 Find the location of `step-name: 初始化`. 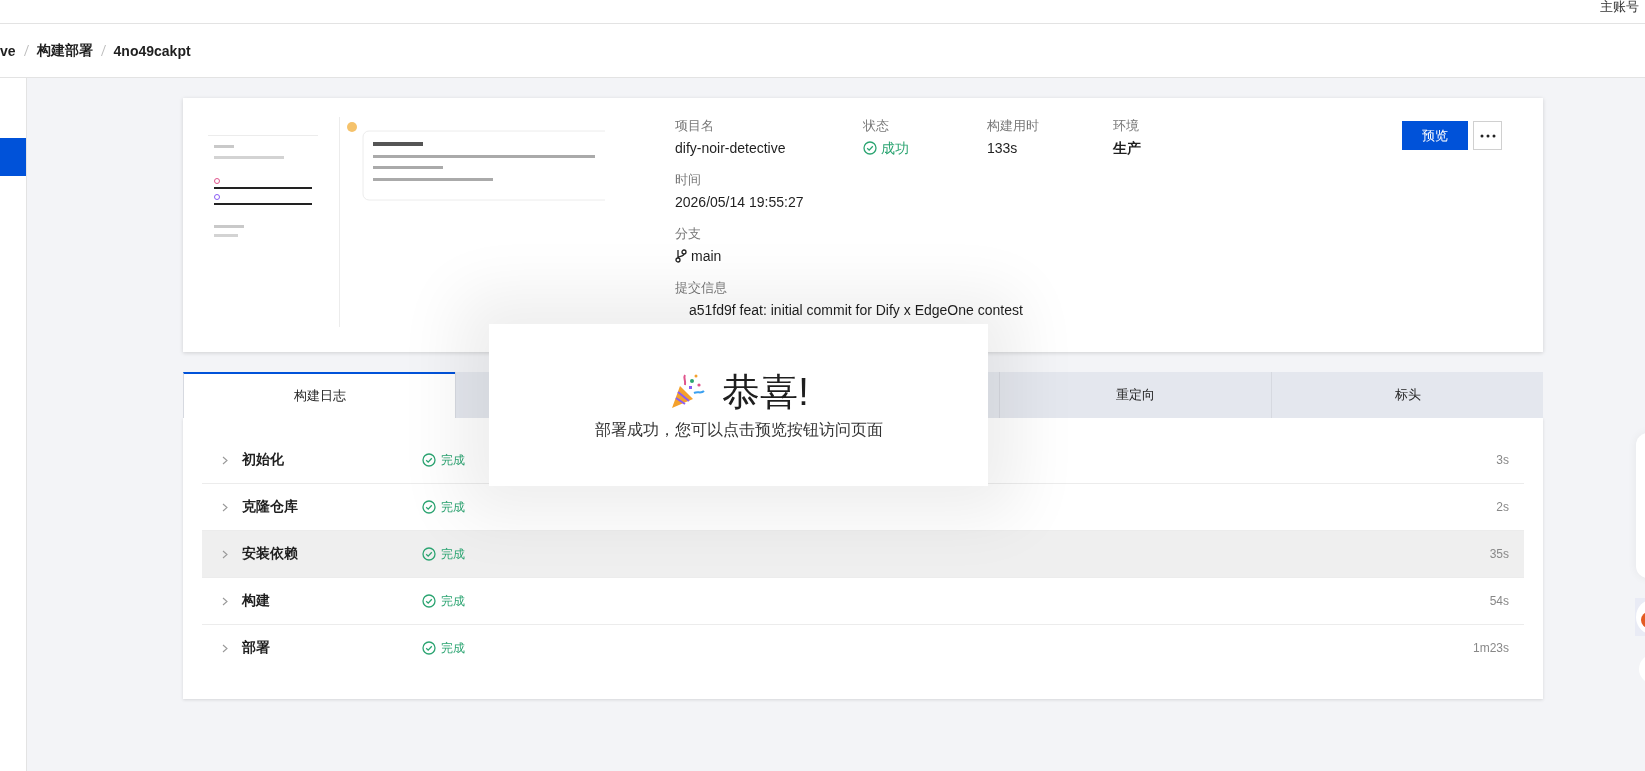

step-name: 初始化 is located at coordinates (263, 460).